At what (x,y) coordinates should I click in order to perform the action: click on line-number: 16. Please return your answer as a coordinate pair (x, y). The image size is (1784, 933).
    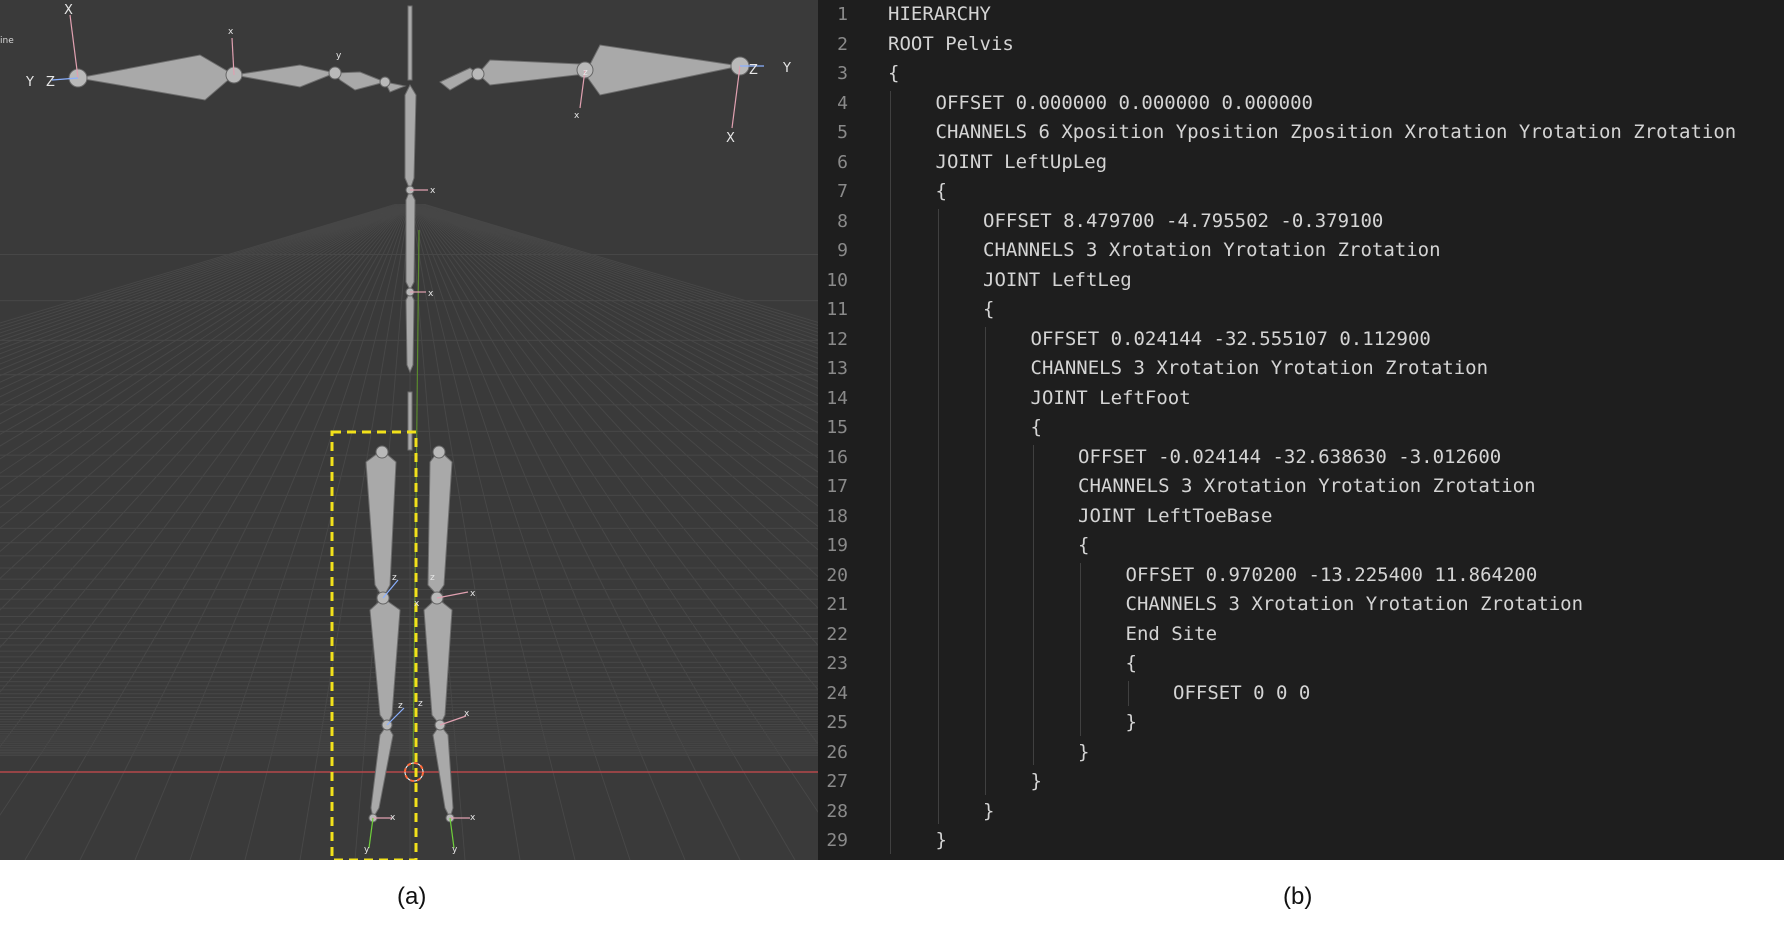
    Looking at the image, I should click on (837, 457).